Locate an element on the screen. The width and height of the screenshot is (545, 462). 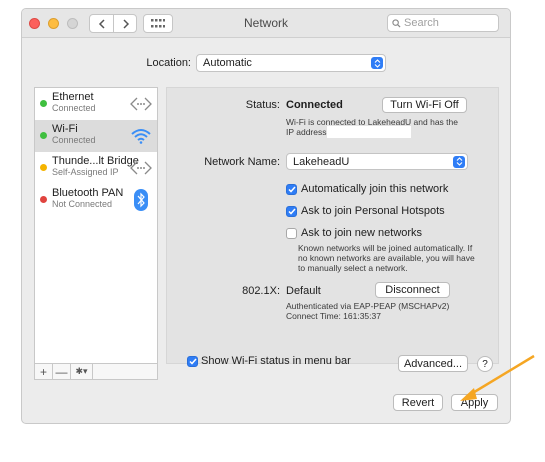
annotation-arrow-icon is located at coordinates (497, 377).